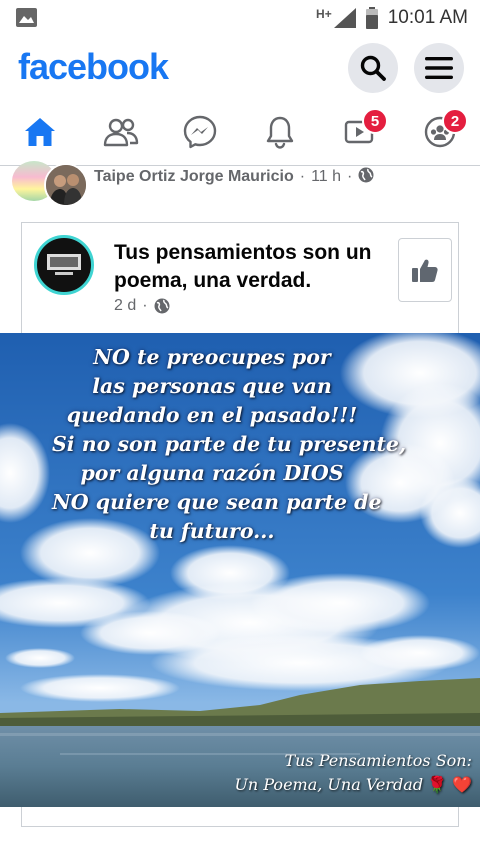 The image size is (480, 854). Describe the element at coordinates (440, 132) in the screenshot. I see `nav-groups: 2` at that location.